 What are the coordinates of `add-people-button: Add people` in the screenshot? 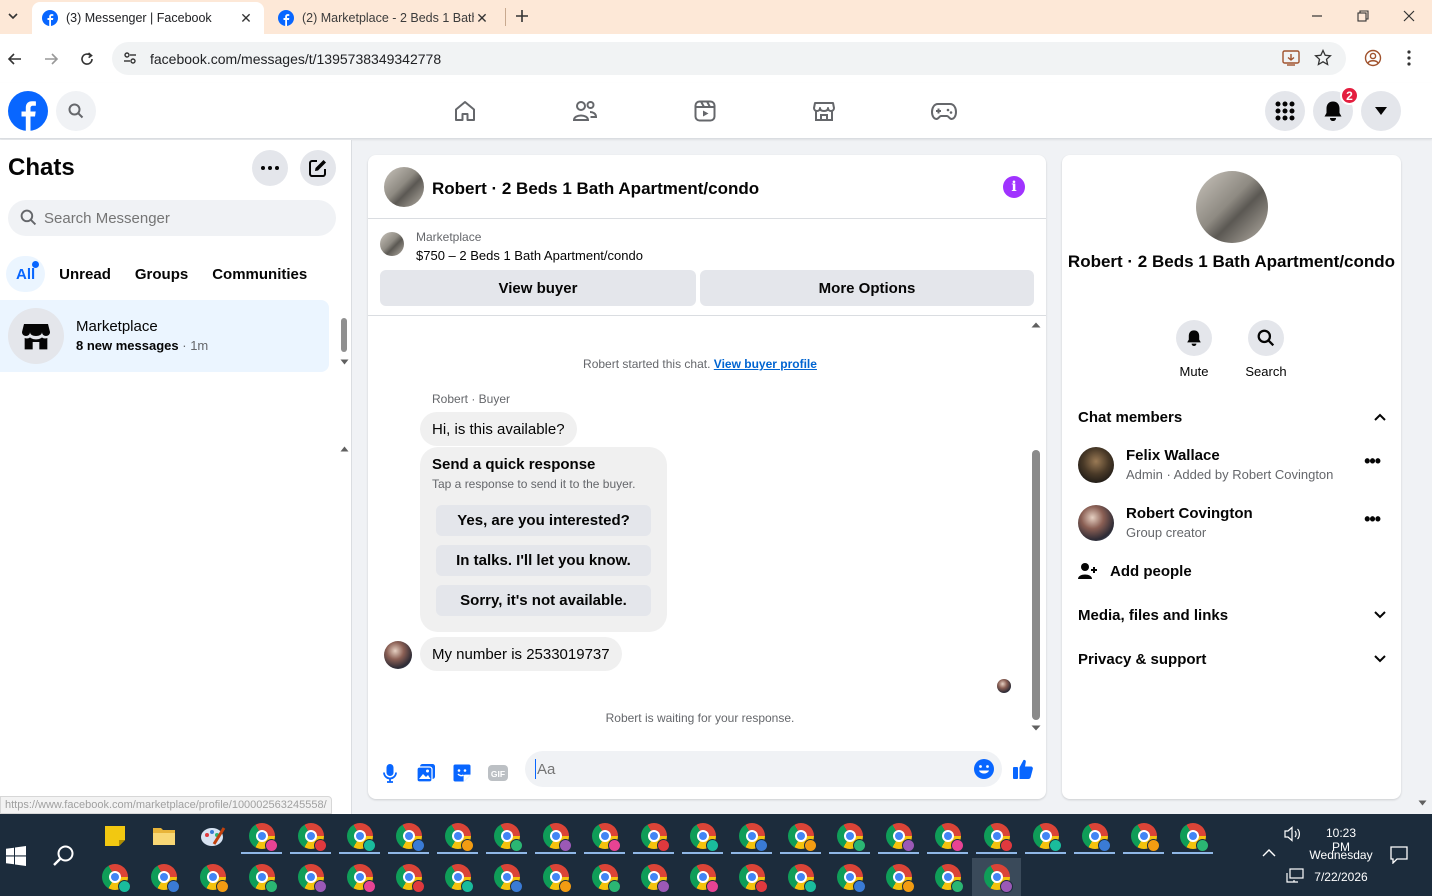 It's located at (1135, 571).